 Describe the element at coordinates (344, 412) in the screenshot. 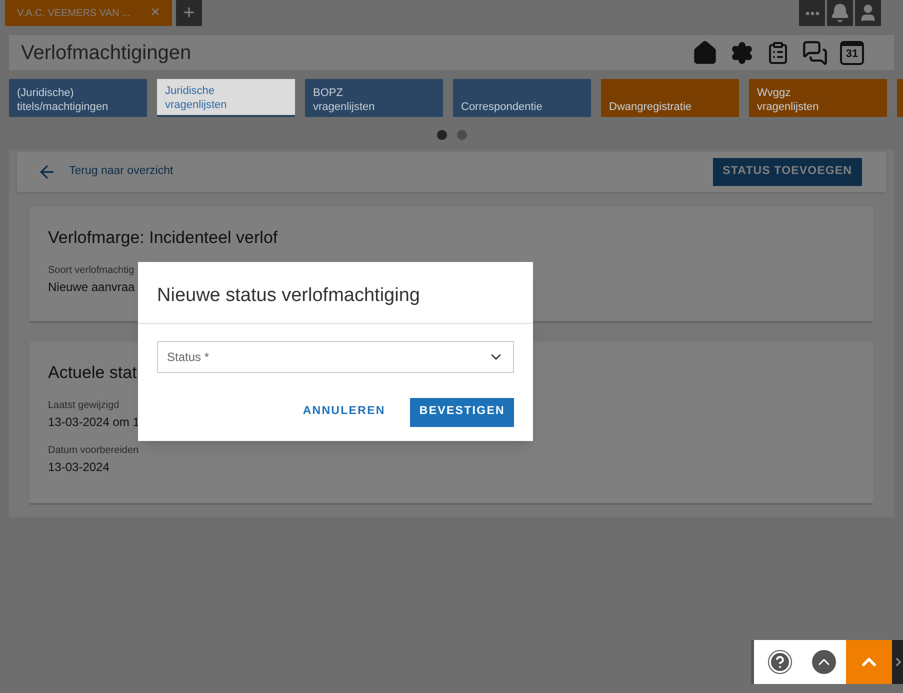

I see `cancel-button: ANNULEREN` at that location.